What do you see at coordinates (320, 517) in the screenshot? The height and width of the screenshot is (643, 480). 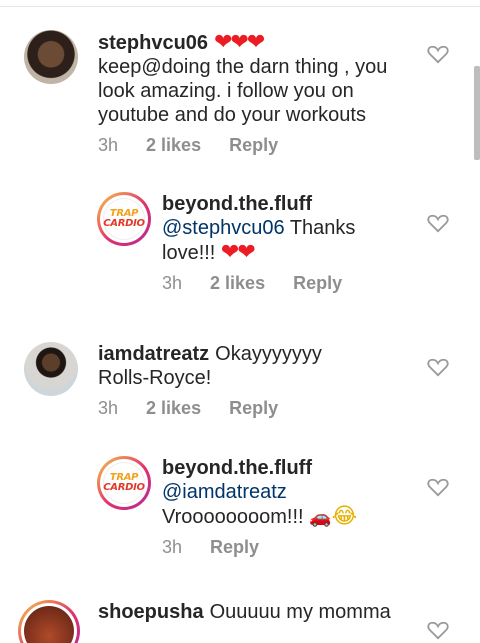 I see `car-emoji: 🚗` at bounding box center [320, 517].